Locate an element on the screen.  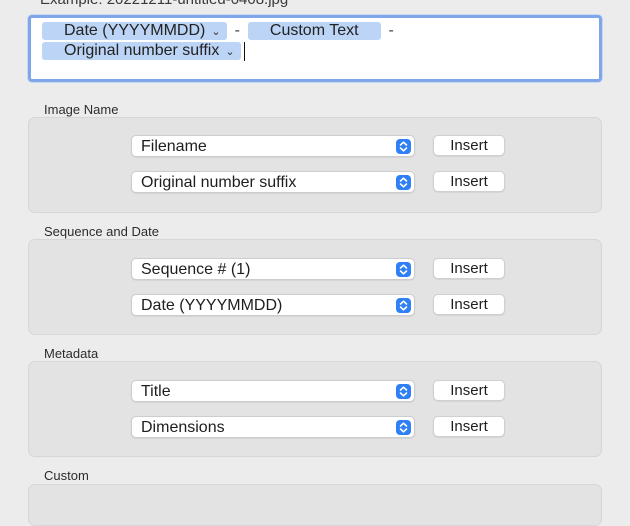
popup-value: Title is located at coordinates (156, 391).